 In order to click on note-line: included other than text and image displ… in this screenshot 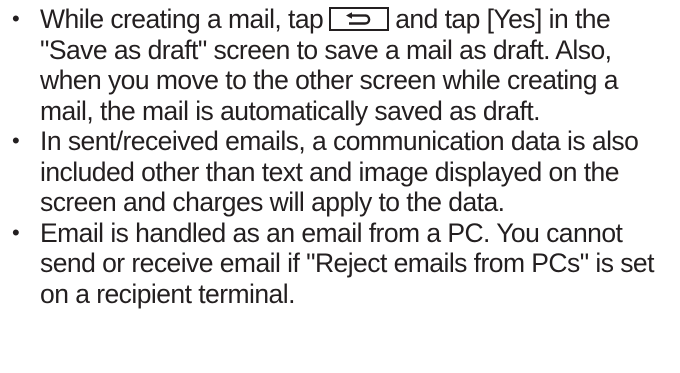, I will do `click(329, 171)`.